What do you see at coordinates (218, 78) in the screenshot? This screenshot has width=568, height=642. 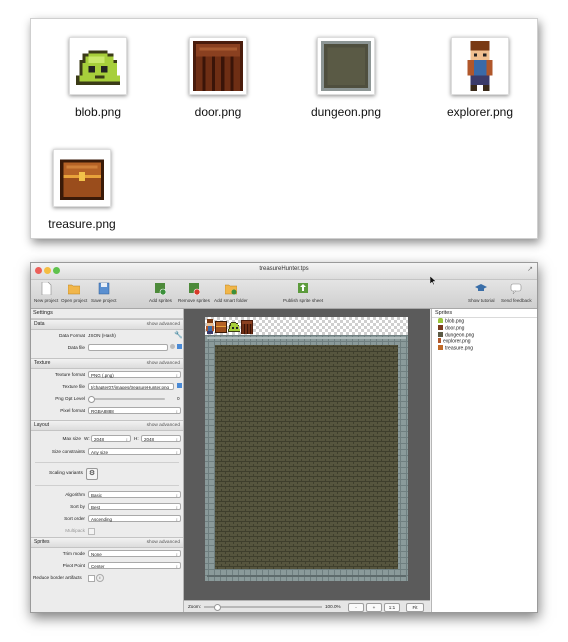 I see `file-item-door: door.png` at bounding box center [218, 78].